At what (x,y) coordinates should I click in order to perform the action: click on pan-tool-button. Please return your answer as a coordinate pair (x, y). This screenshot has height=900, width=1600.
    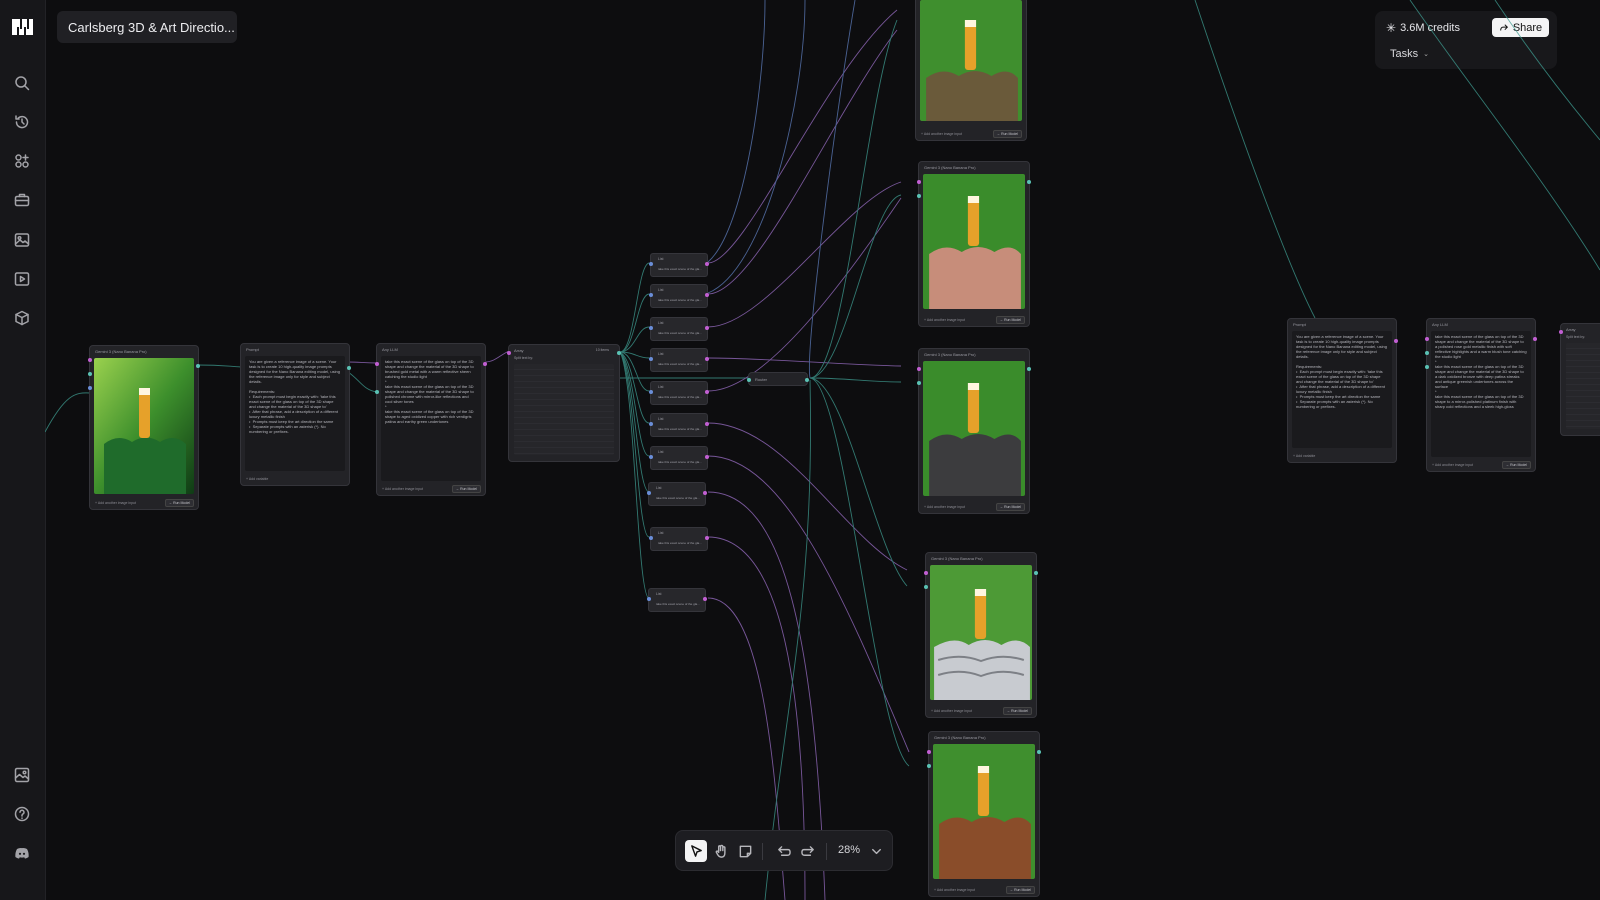
    Looking at the image, I should click on (721, 851).